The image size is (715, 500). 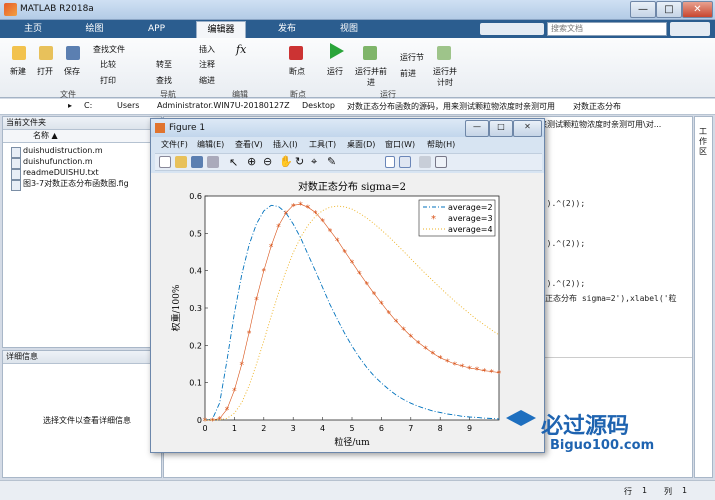 I want to click on menu-edit: 编辑(E), so click(x=210, y=144).